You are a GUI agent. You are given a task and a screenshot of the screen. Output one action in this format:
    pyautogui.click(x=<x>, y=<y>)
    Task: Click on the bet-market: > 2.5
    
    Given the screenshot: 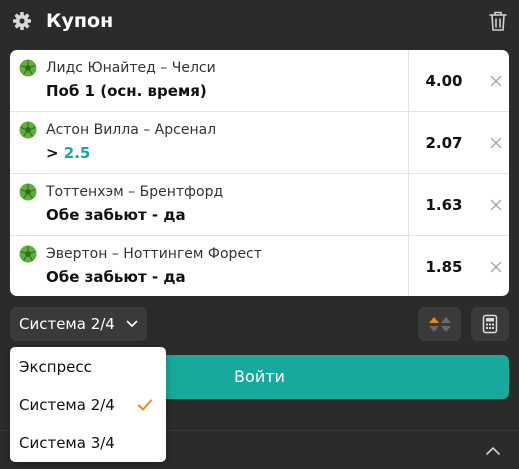 What is the action you would take?
    pyautogui.click(x=68, y=153)
    